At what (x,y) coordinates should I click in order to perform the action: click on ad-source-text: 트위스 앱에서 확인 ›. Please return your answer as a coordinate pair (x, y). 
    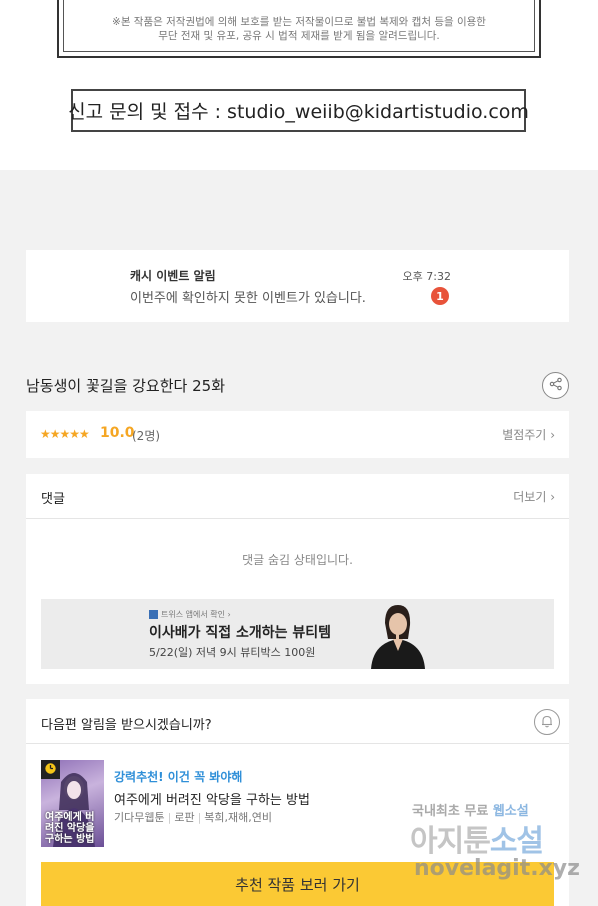
    Looking at the image, I should click on (196, 614).